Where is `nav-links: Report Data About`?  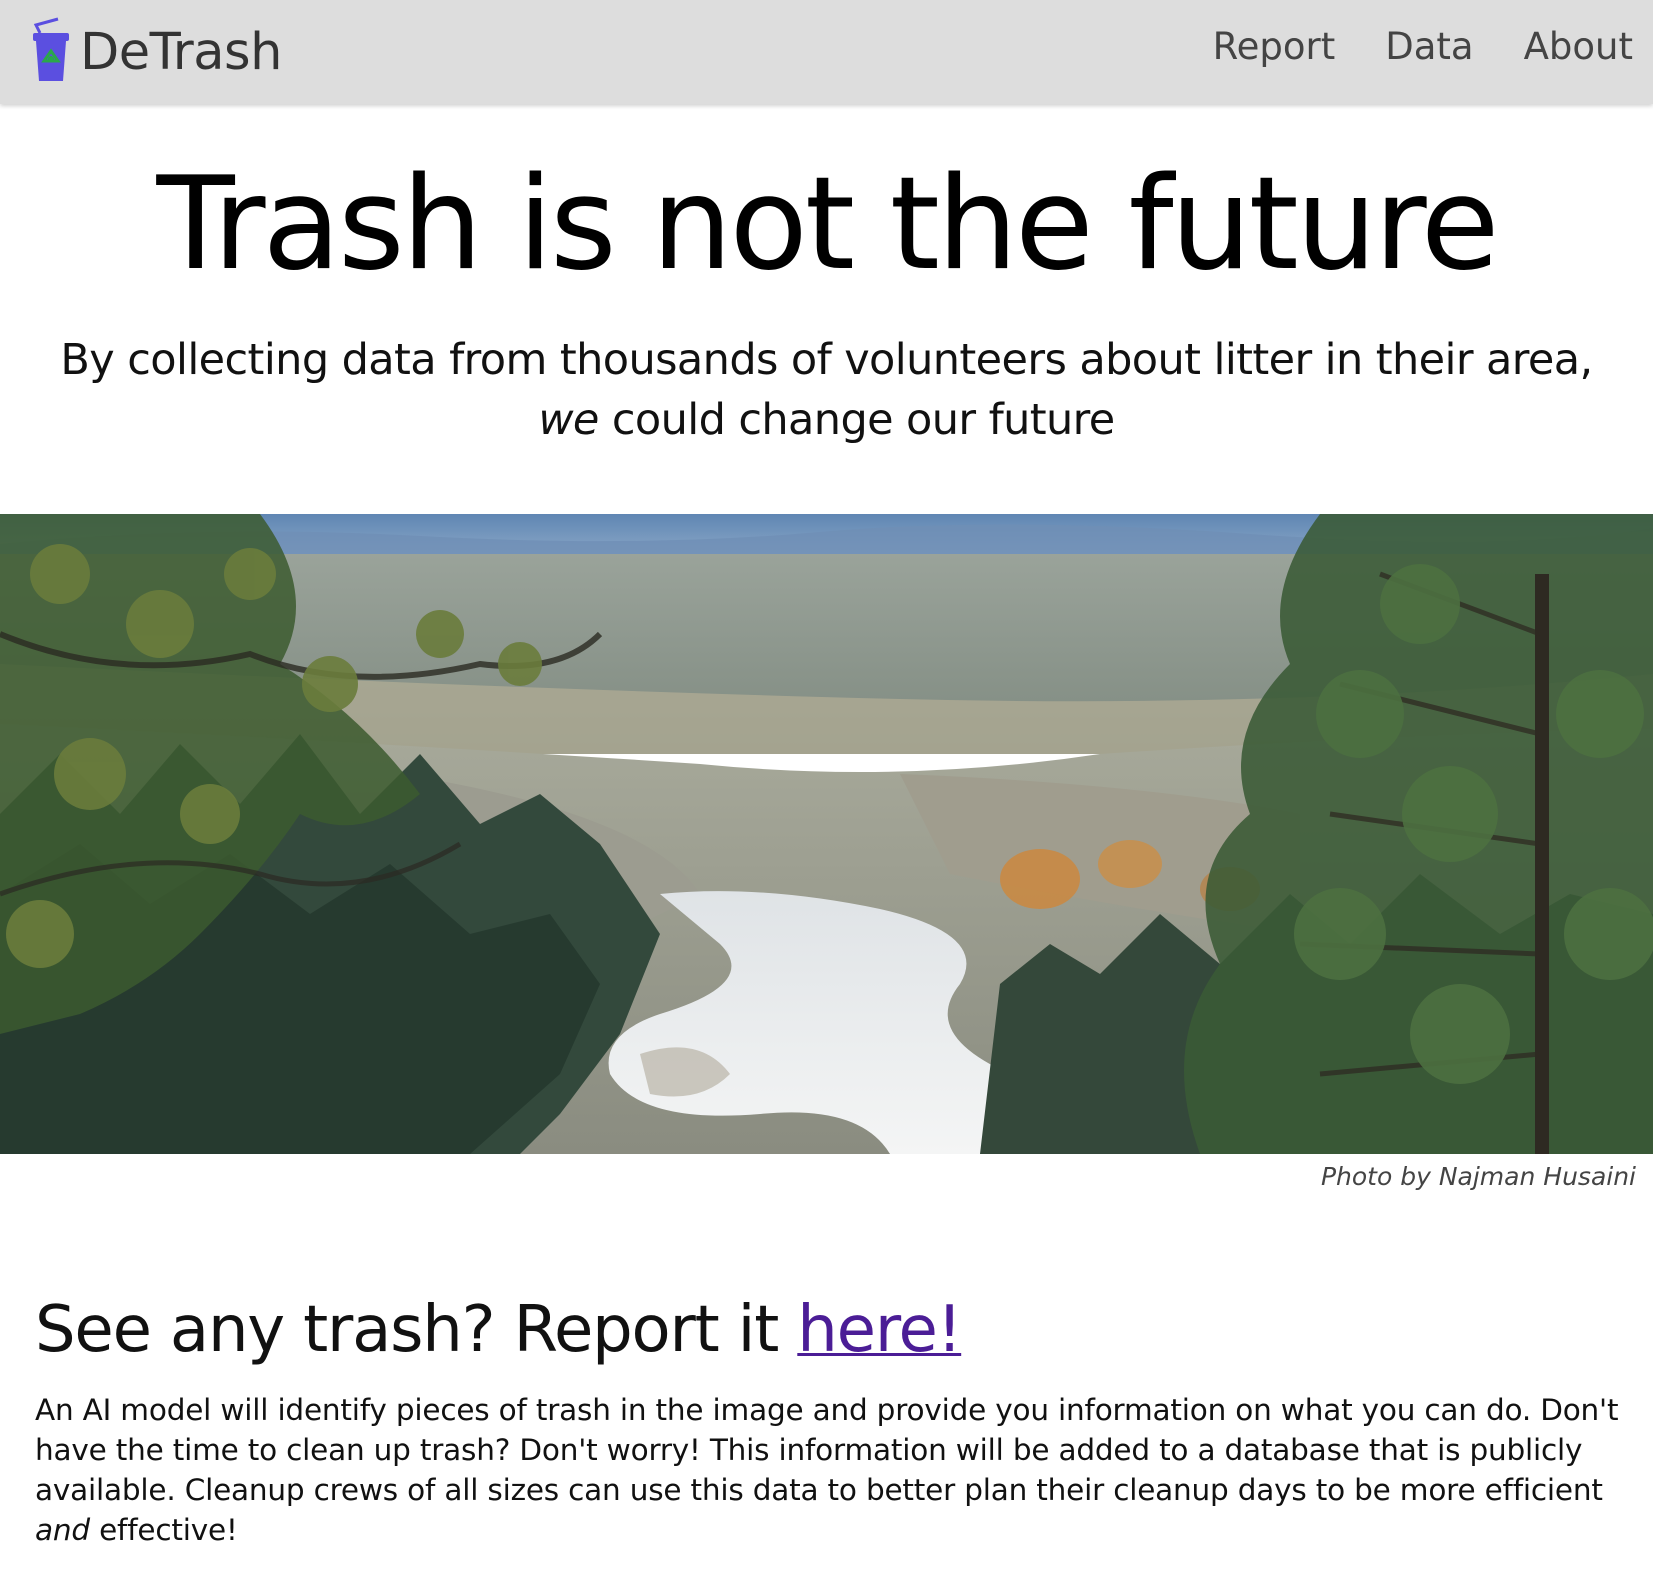
nav-links: Report Data About is located at coordinates (1398, 46).